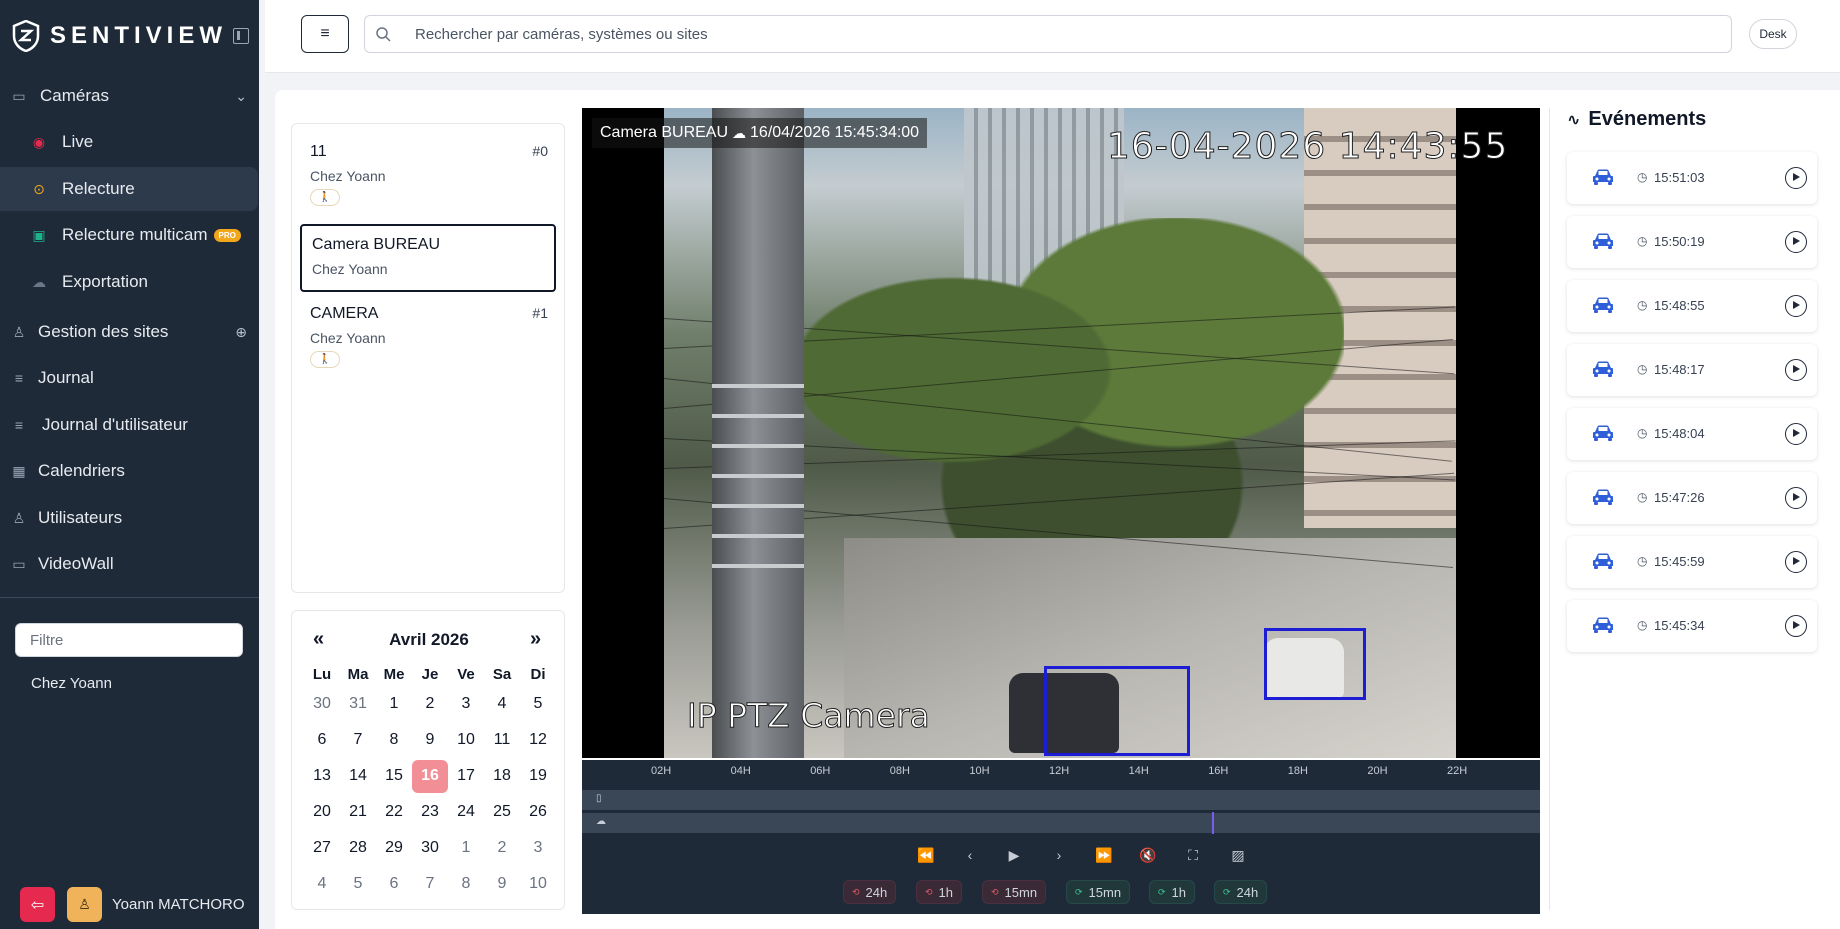 Image resolution: width=1840 pixels, height=929 pixels. I want to click on play-icon: ▶, so click(1014, 855).